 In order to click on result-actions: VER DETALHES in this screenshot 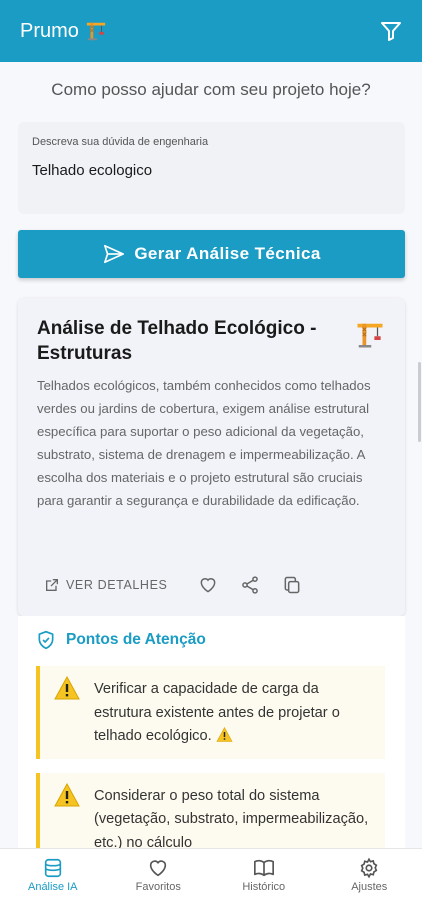, I will do `click(173, 585)`.